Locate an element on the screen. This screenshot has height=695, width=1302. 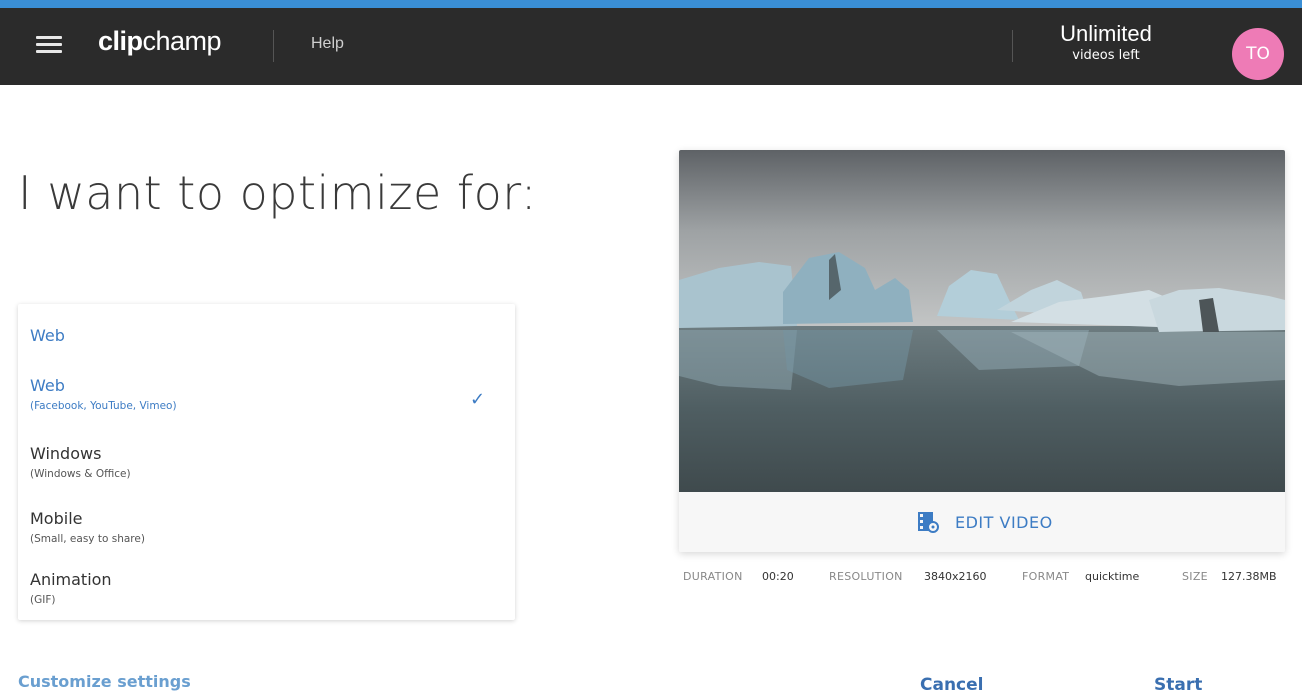
logo-bold-text: clip is located at coordinates (120, 41).